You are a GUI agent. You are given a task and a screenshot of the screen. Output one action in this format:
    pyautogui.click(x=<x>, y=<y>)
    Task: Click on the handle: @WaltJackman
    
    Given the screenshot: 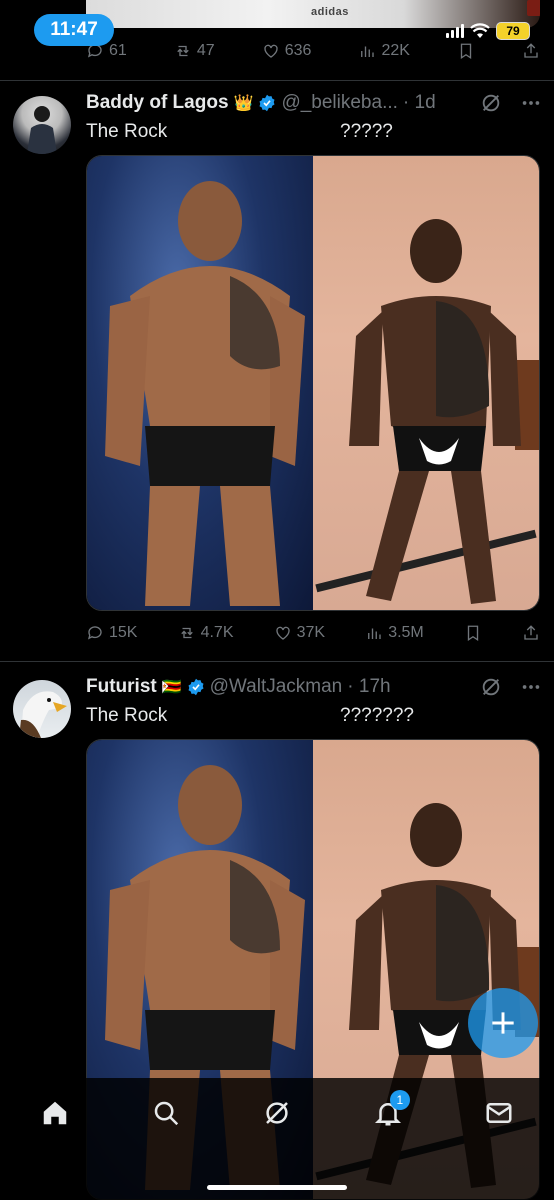 What is the action you would take?
    pyautogui.click(x=276, y=687)
    